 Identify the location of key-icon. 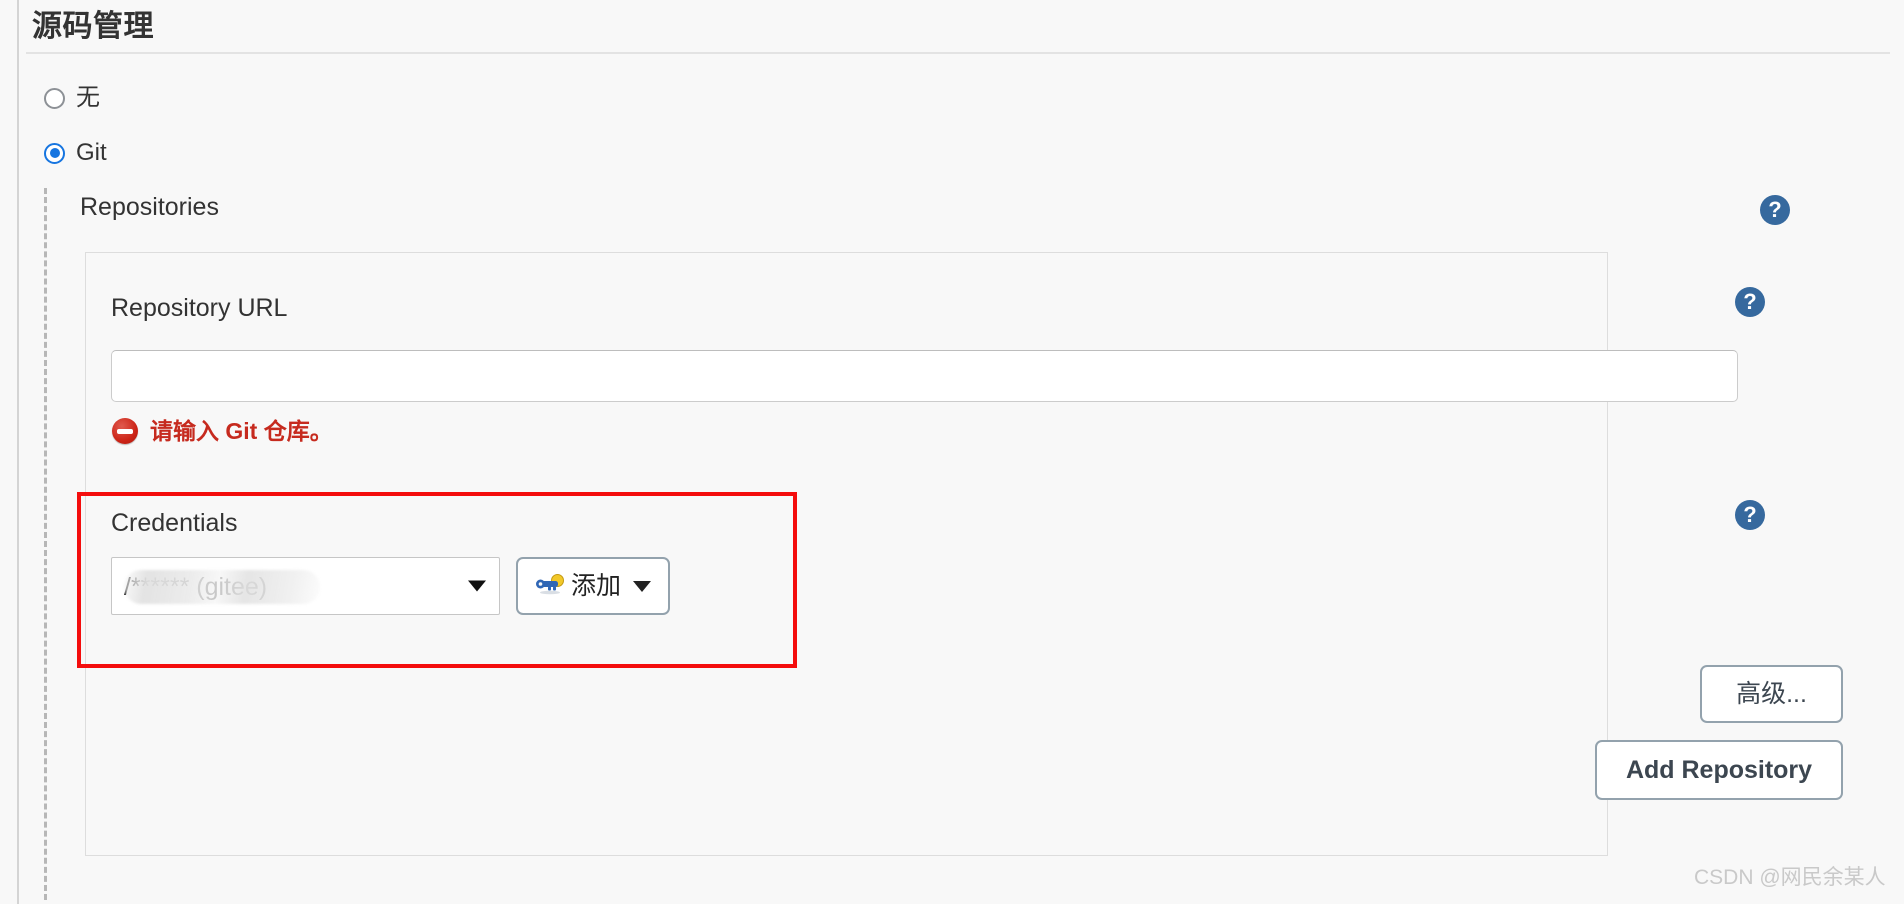
(550, 586).